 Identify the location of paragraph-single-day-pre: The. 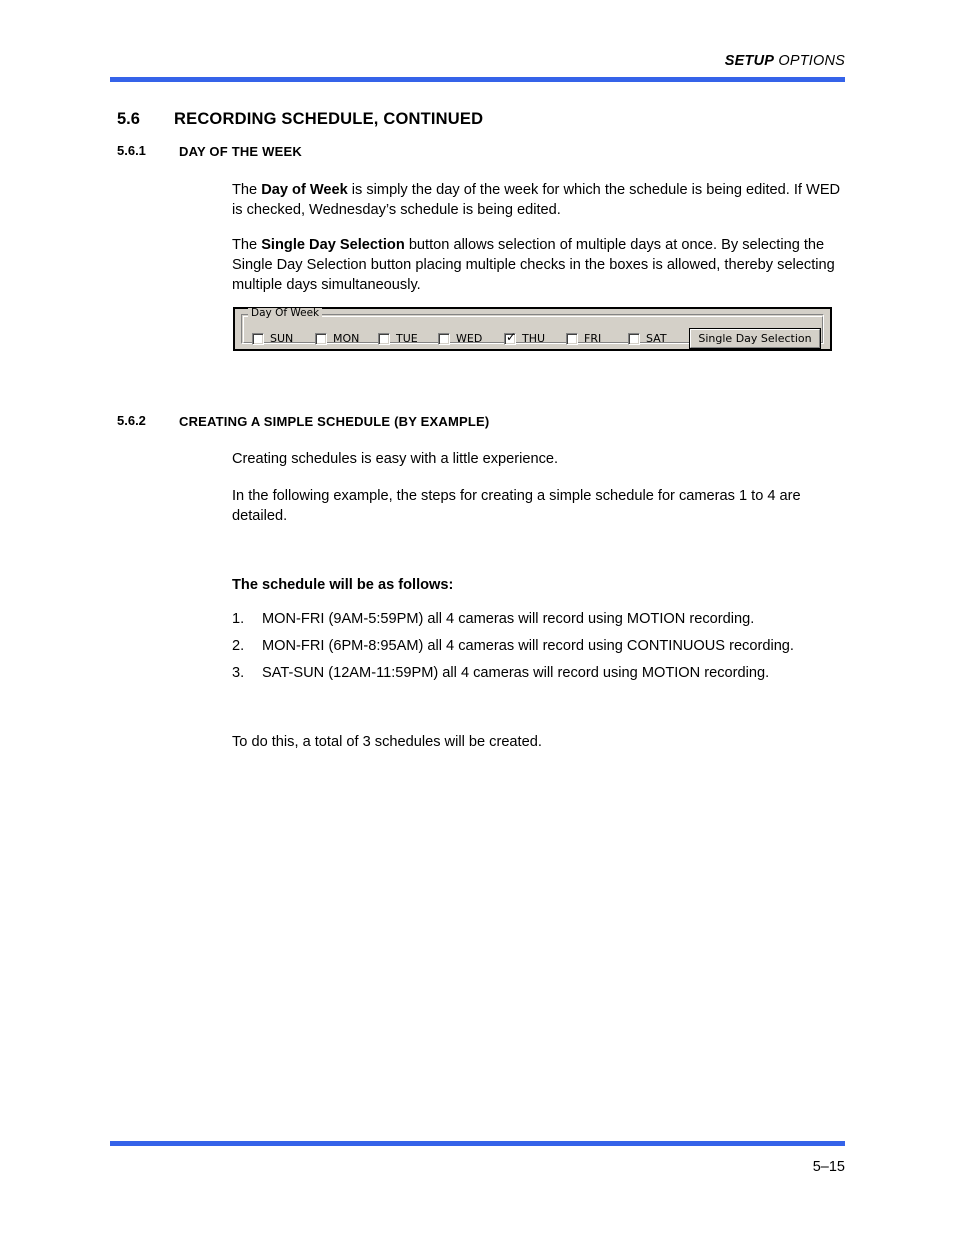
(247, 245).